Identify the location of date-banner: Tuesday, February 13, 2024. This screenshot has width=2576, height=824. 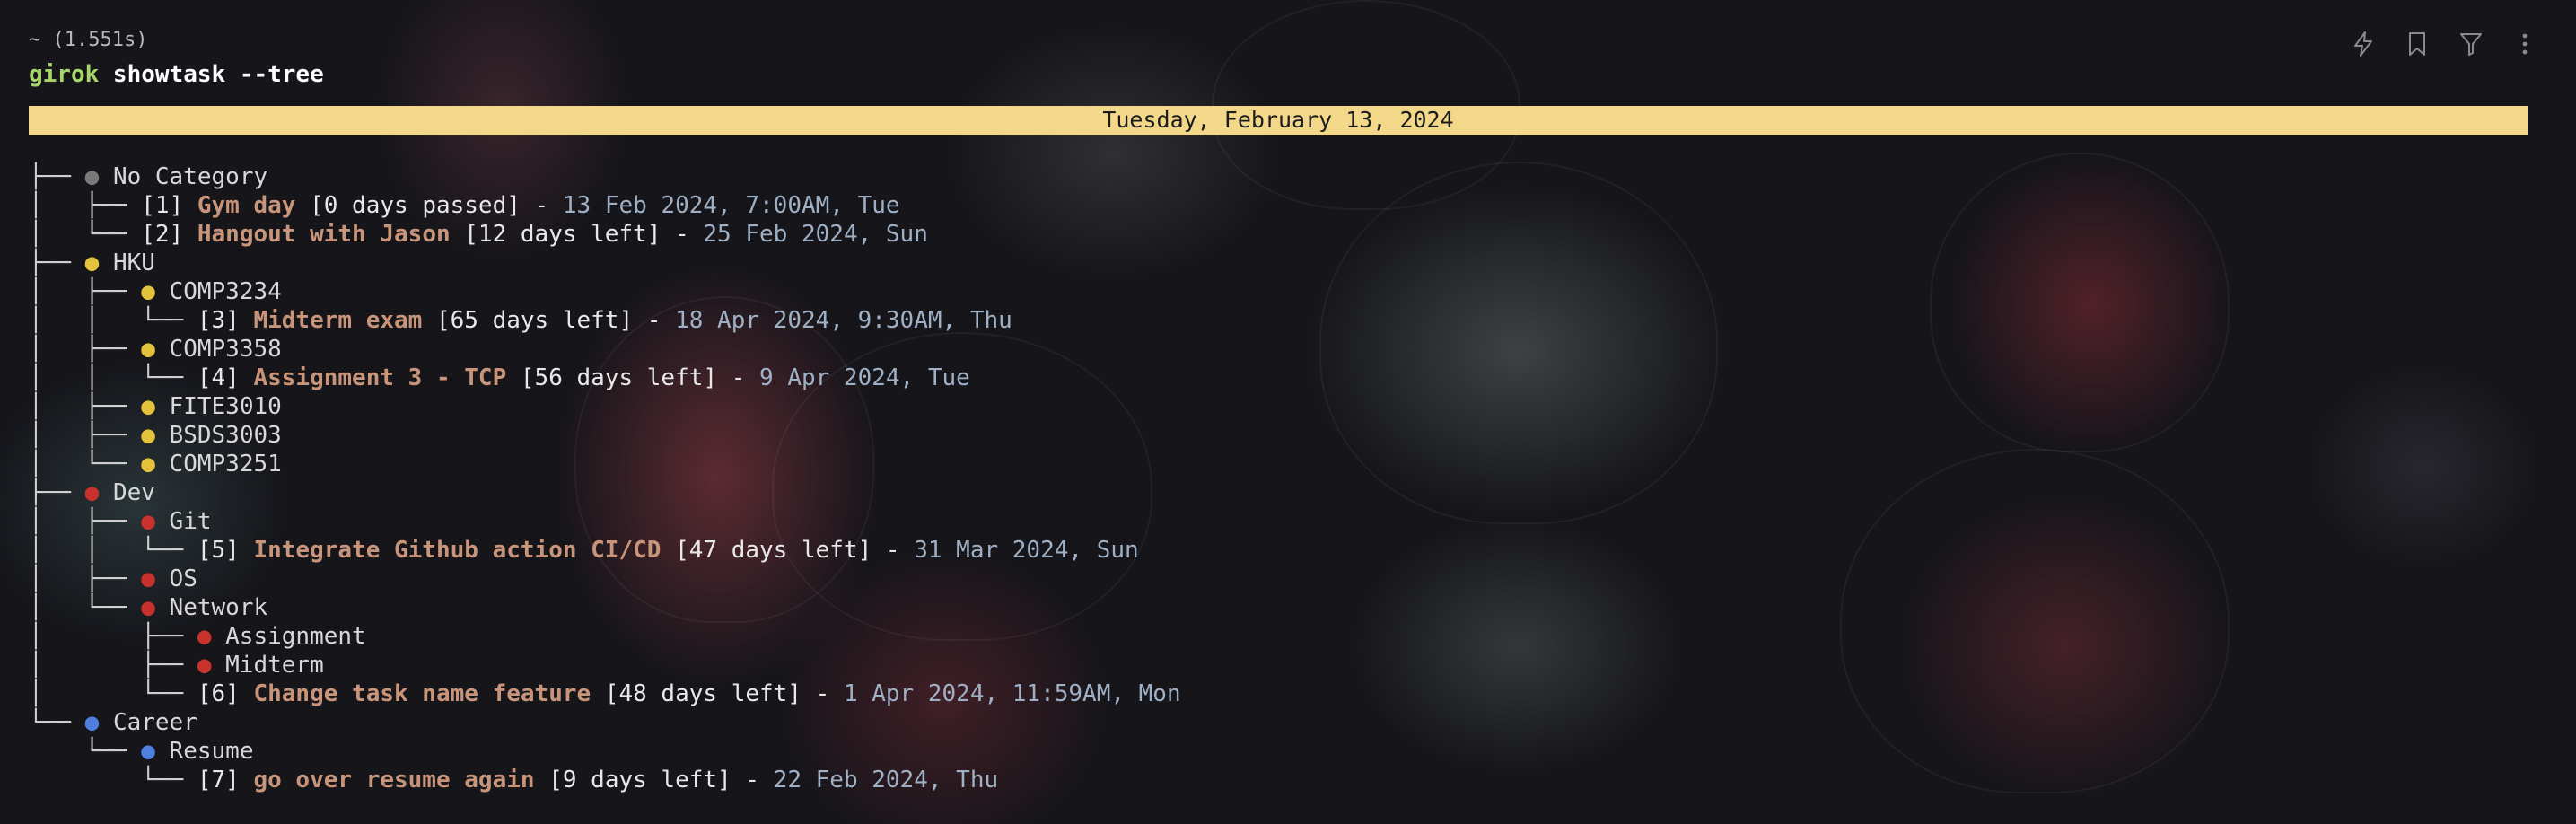
(1278, 120).